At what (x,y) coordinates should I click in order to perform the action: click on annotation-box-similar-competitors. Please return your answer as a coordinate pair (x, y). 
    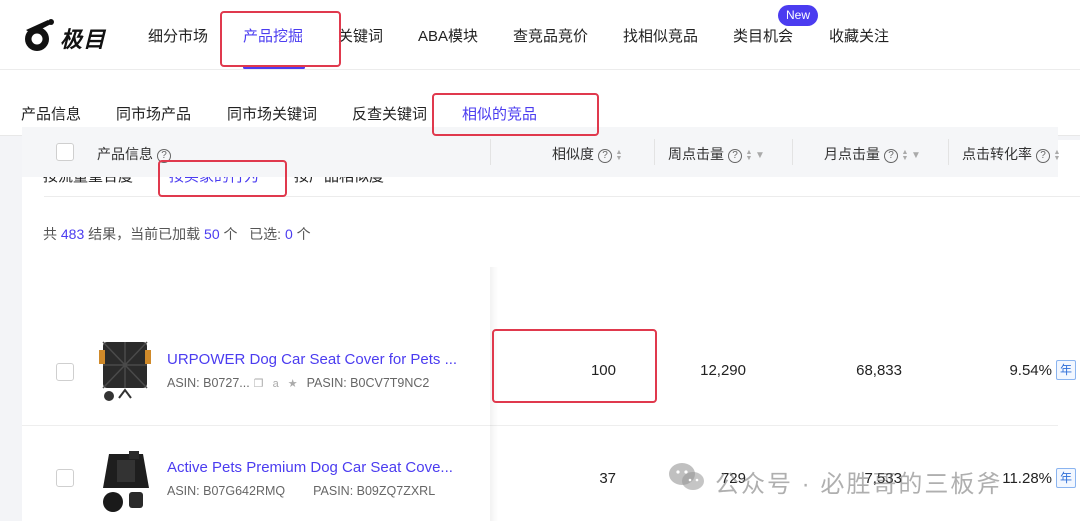
    Looking at the image, I should click on (515, 114).